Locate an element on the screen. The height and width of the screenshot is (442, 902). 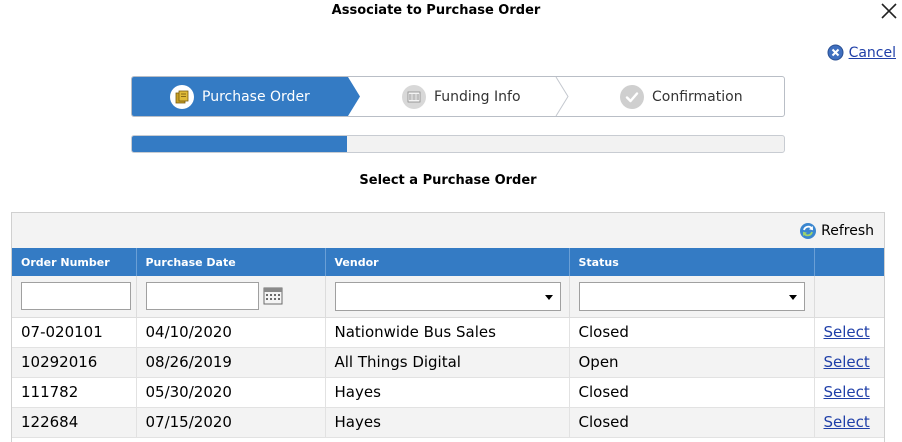
purchase-date-cell: 07/15/2020 is located at coordinates (231, 422).